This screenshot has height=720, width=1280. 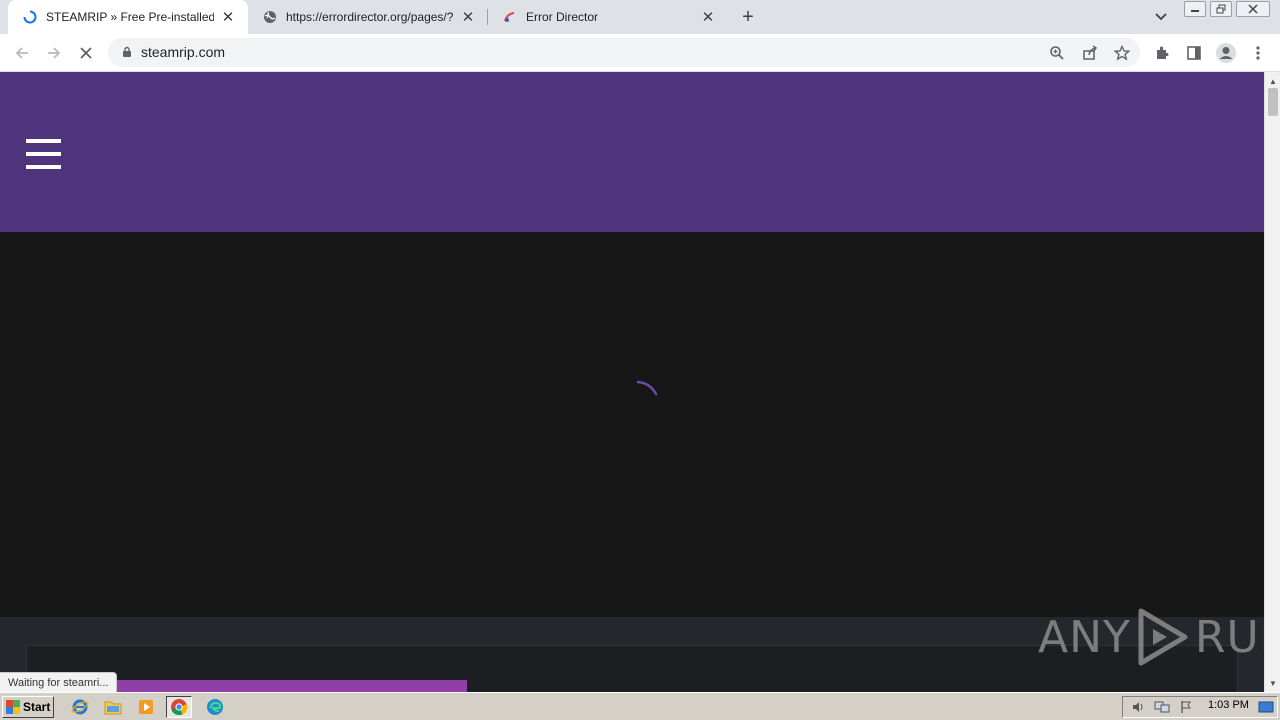 What do you see at coordinates (1228, 705) in the screenshot?
I see `clock: 1:03 PM` at bounding box center [1228, 705].